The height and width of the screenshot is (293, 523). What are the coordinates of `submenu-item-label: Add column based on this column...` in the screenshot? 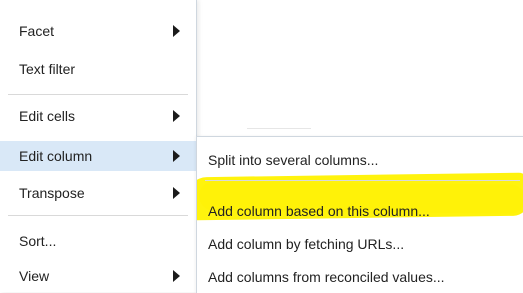 It's located at (319, 211).